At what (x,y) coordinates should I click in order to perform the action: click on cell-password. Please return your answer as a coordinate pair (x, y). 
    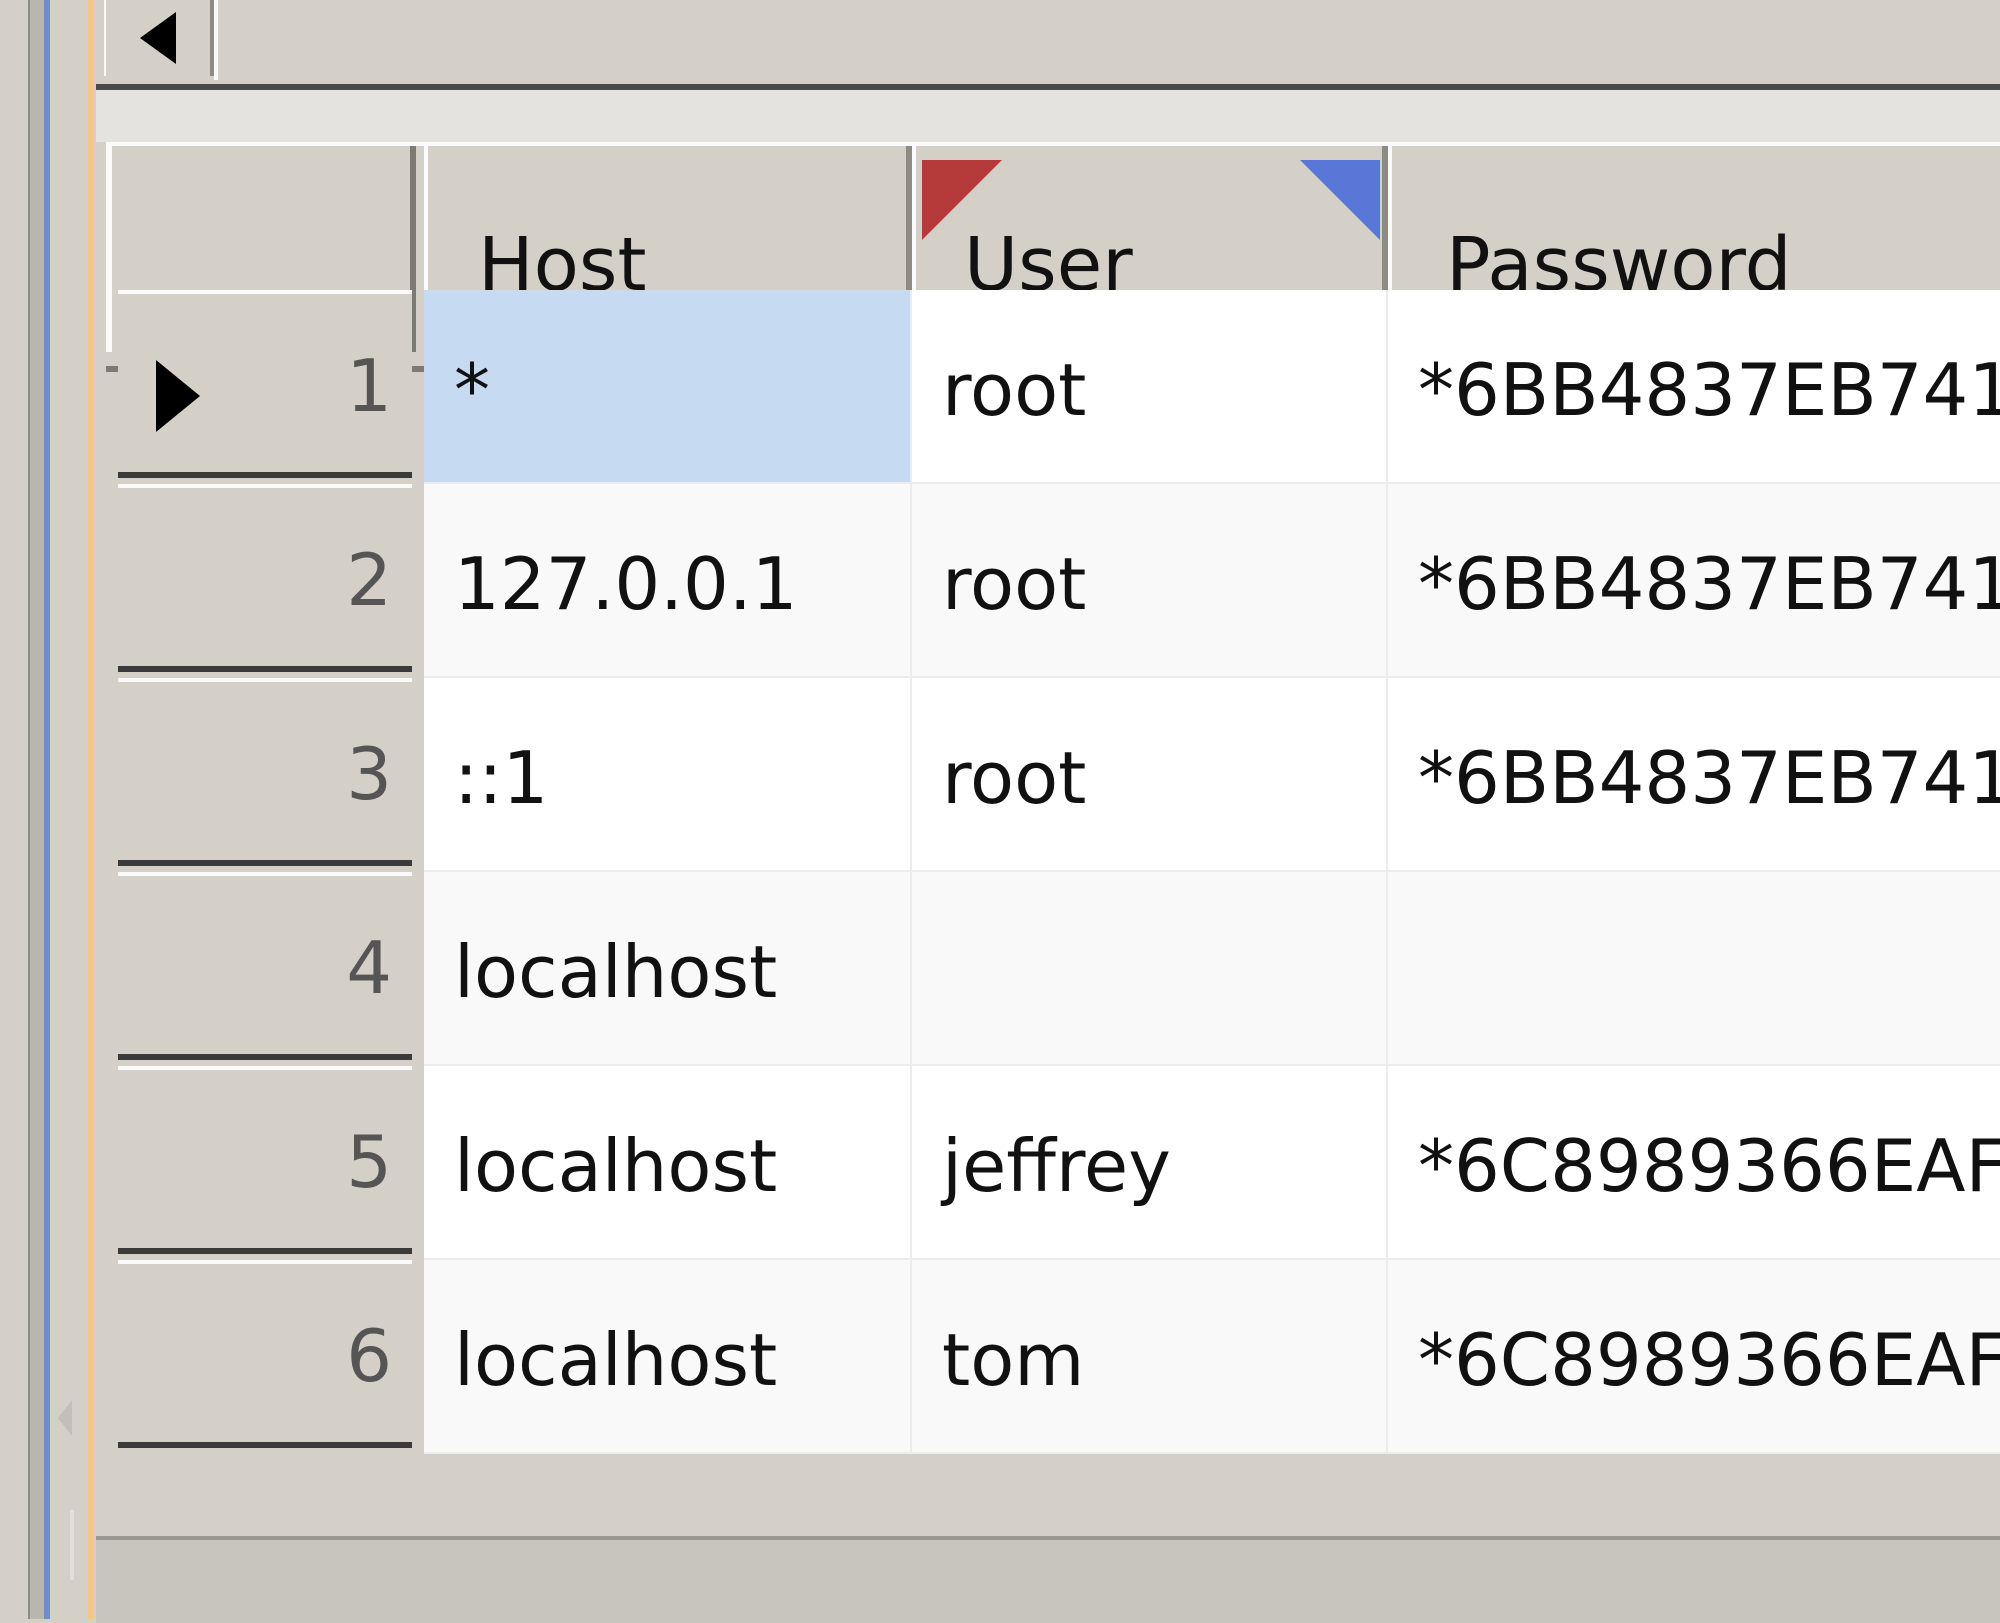
    Looking at the image, I should click on (1694, 969).